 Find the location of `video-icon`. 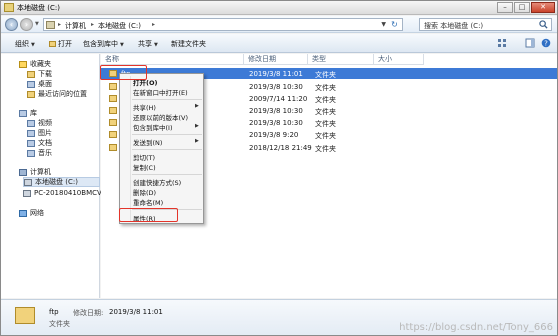

video-icon is located at coordinates (31, 123).